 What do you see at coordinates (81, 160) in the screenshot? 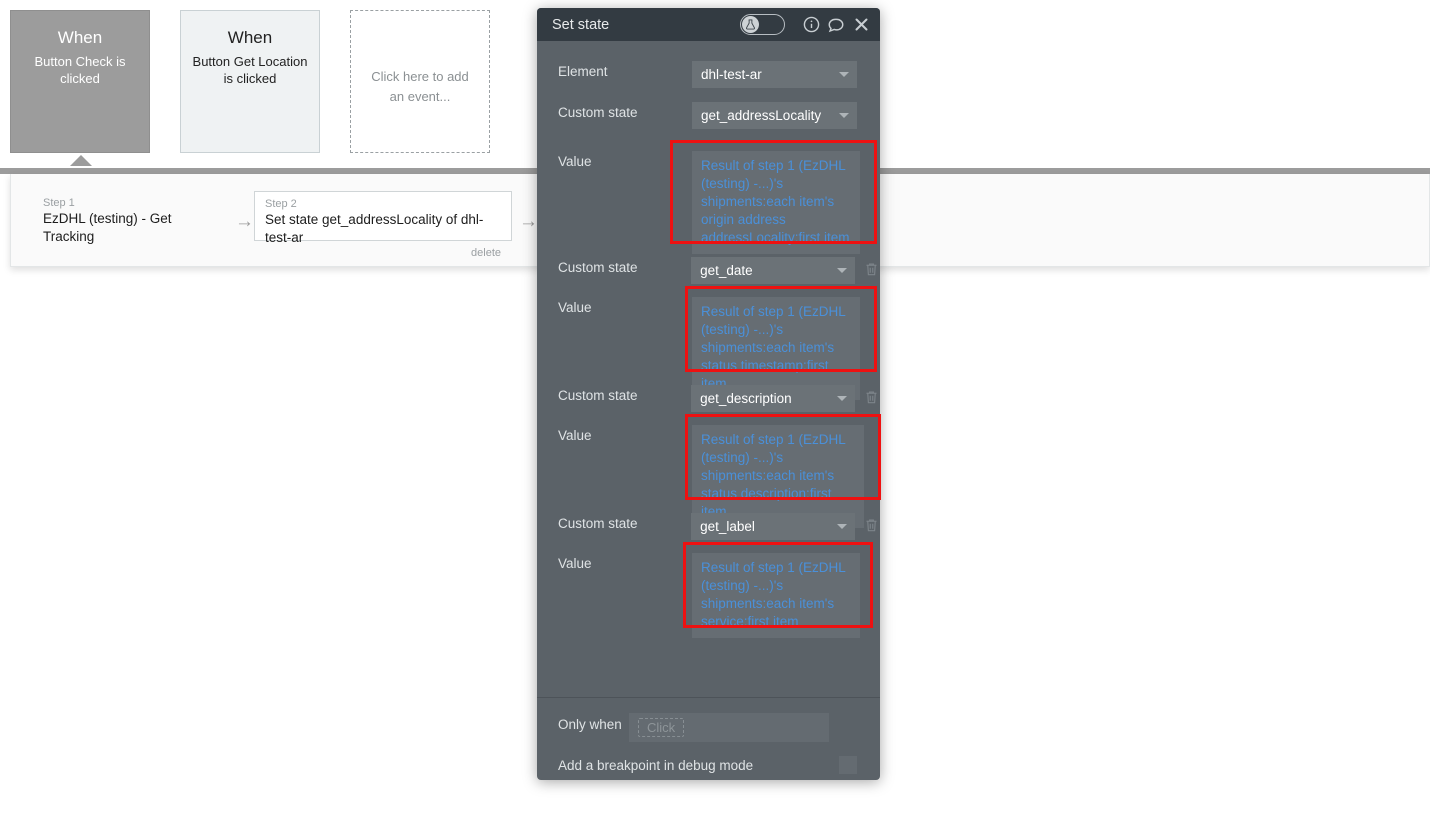
I see `selected-event-caret` at bounding box center [81, 160].